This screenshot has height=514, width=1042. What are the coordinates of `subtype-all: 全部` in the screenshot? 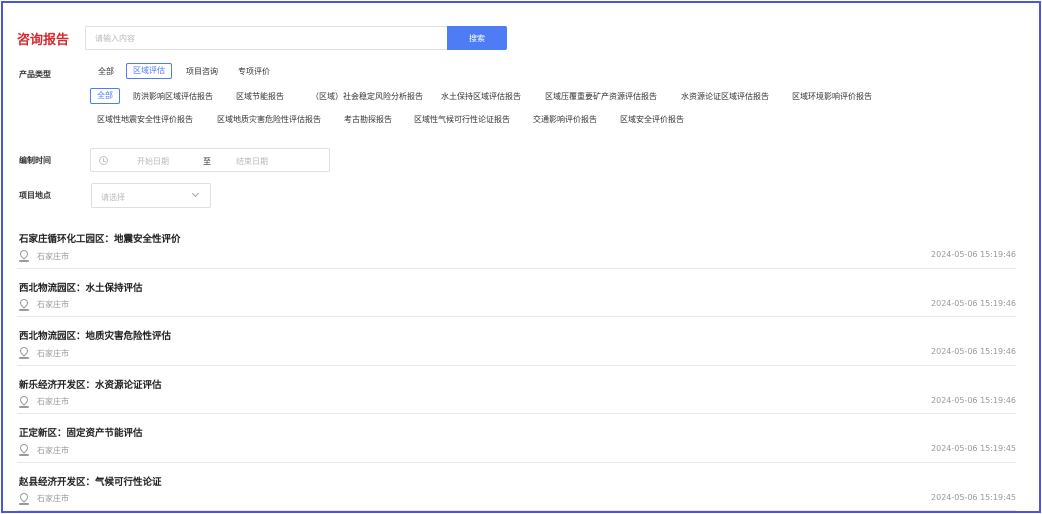 It's located at (105, 96).